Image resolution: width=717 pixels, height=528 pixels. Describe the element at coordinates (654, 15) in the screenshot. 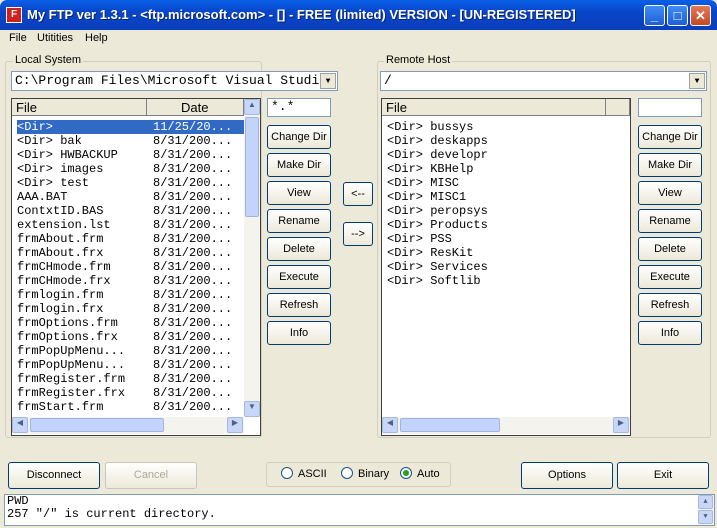

I see `minimize-icon: _` at that location.